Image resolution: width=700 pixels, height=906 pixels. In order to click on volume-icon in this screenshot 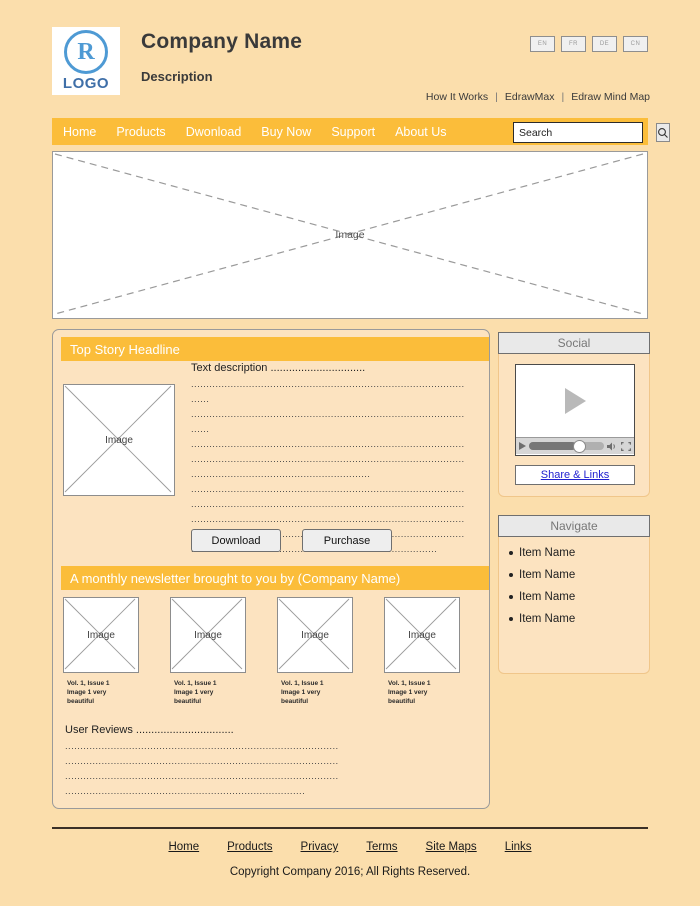, I will do `click(612, 446)`.